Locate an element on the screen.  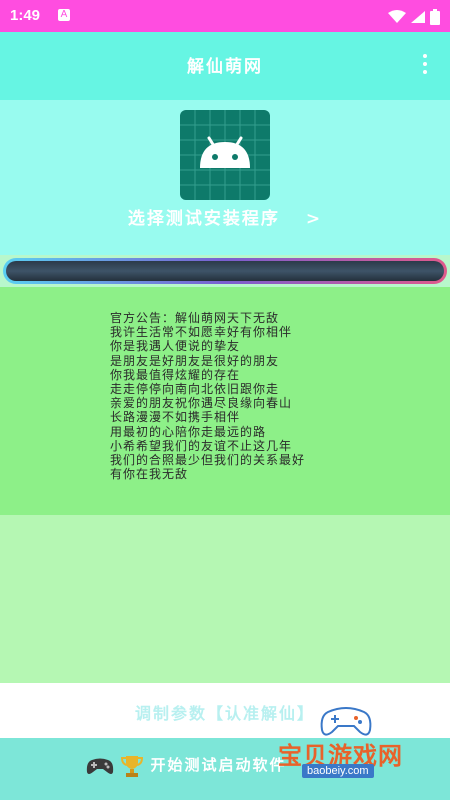
announcement-line: 走走停停向南向北依旧跟你走 is located at coordinates (195, 389).